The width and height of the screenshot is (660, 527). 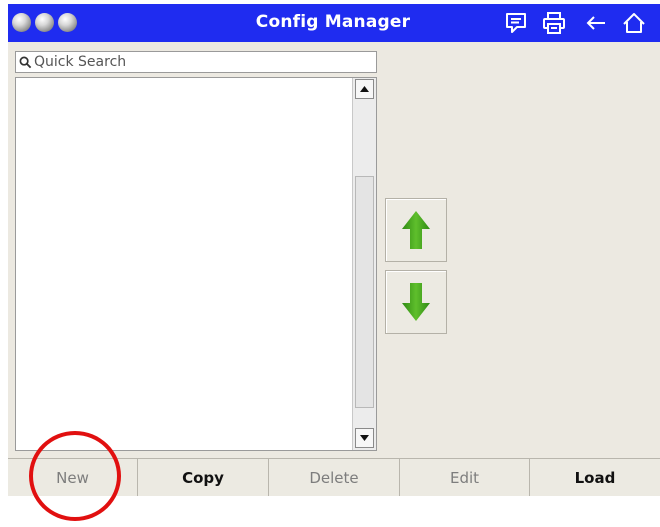 I want to click on green-up-arrow-icon, so click(x=416, y=230).